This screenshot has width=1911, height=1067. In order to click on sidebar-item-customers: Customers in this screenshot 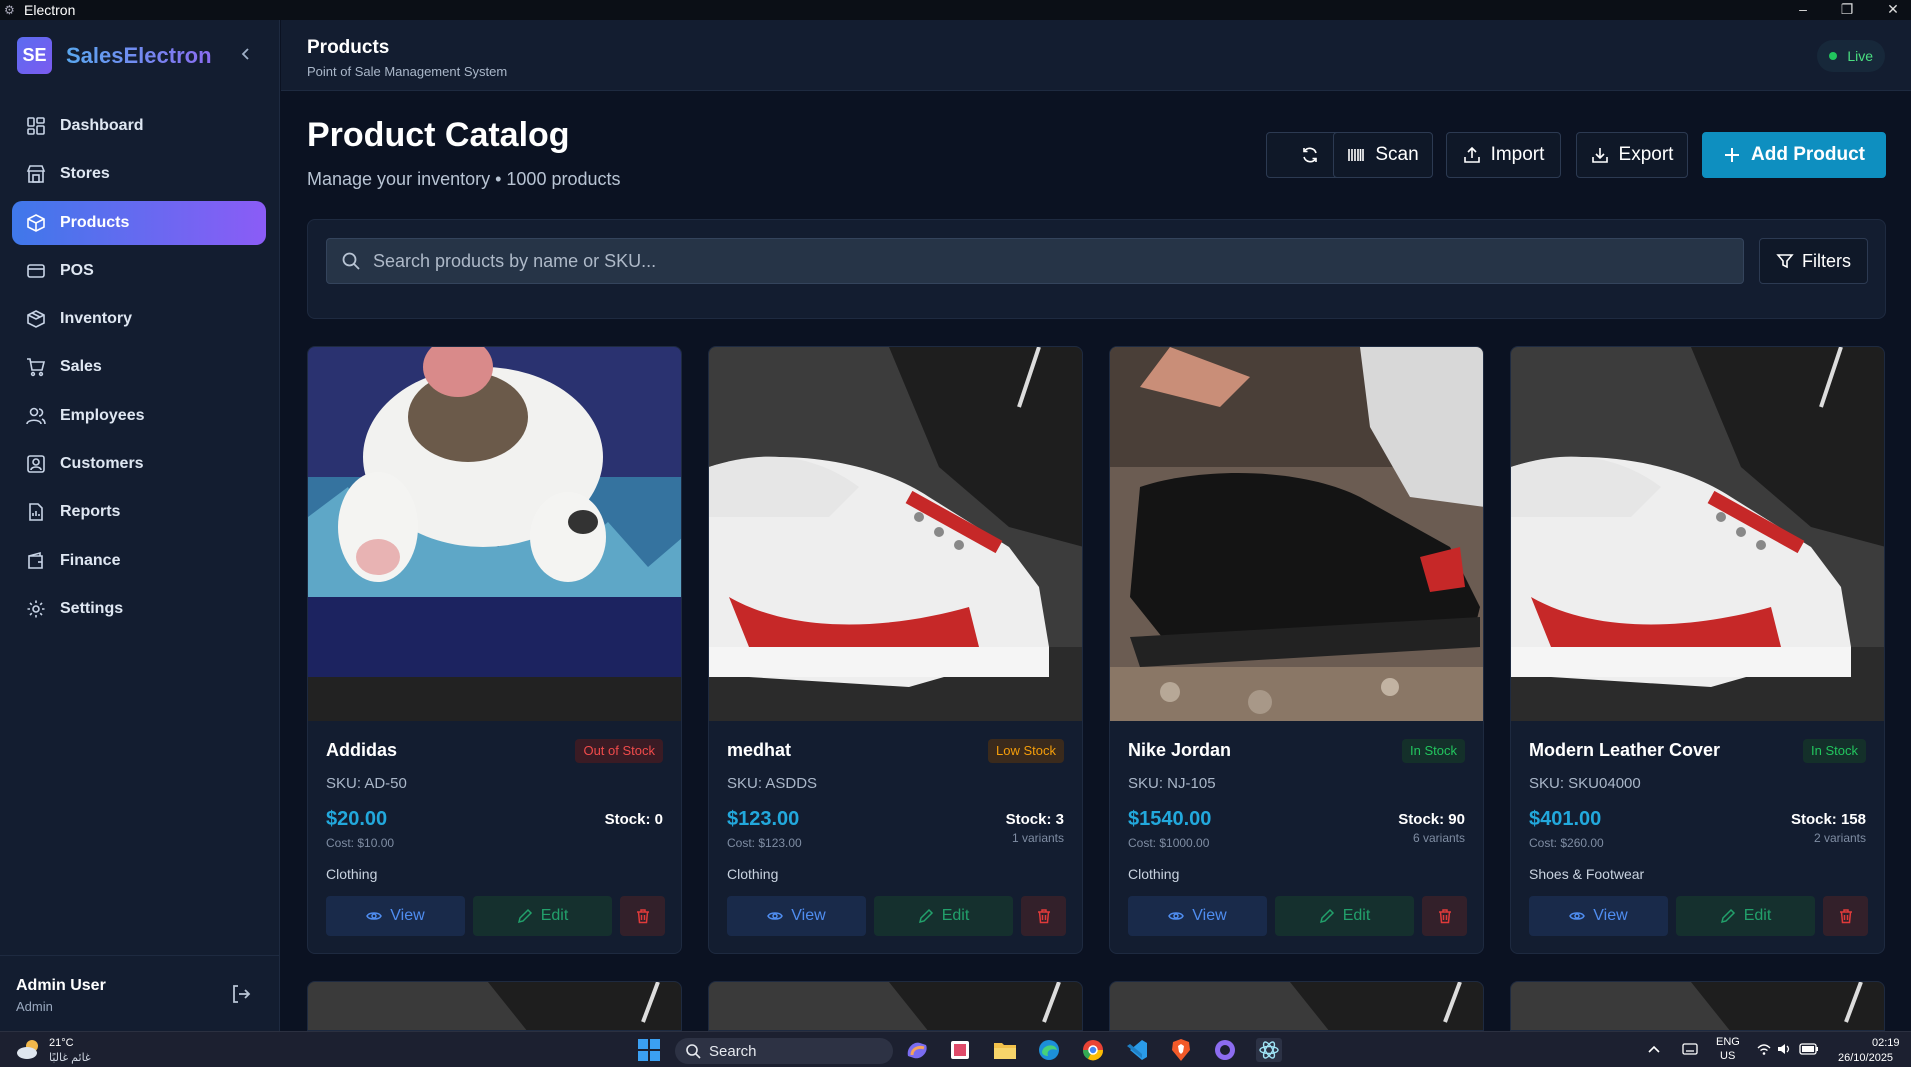, I will do `click(139, 464)`.